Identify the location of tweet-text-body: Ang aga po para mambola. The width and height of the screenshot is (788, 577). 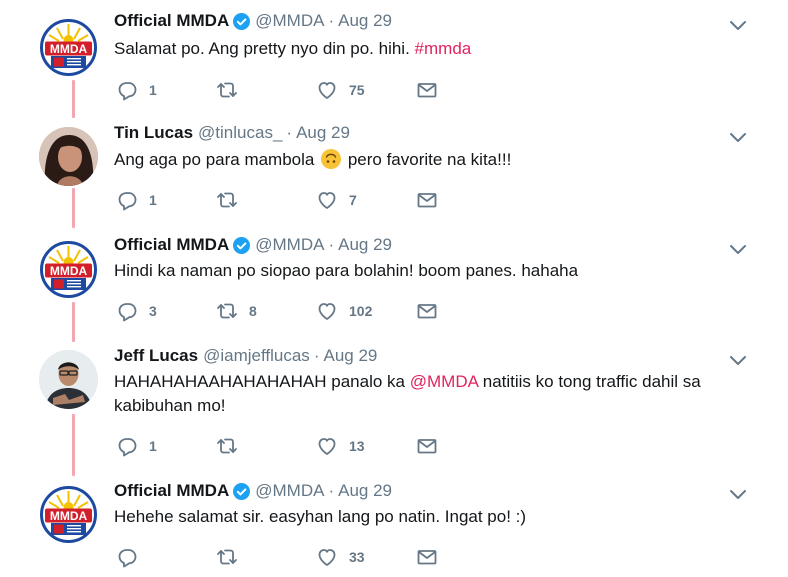
(214, 159).